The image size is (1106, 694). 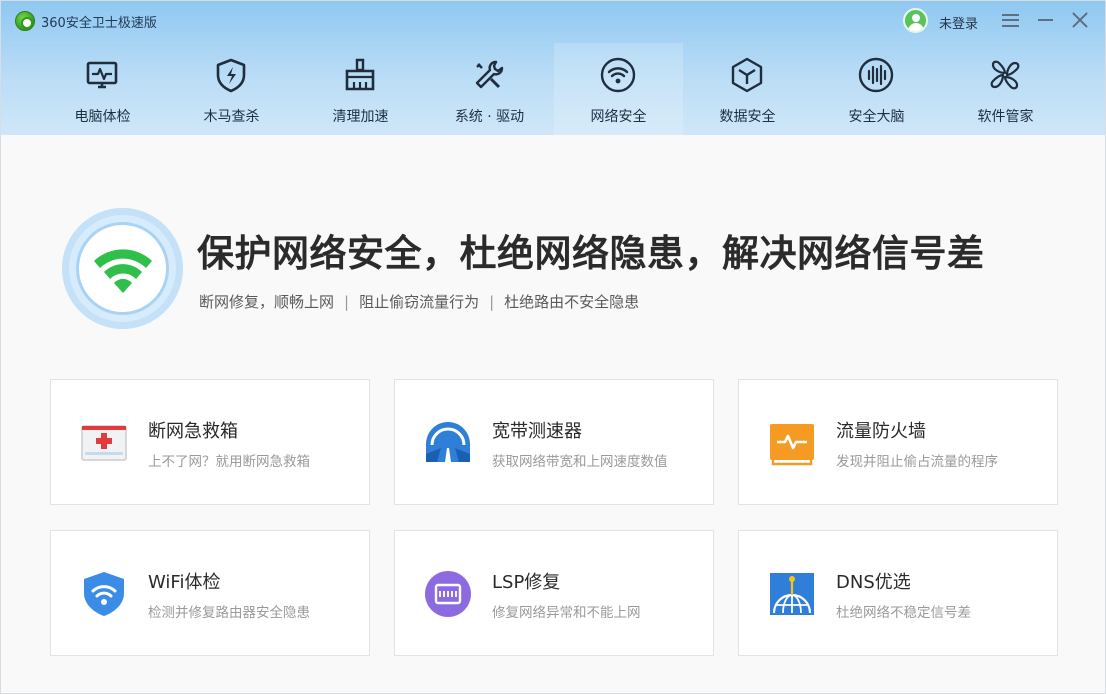 What do you see at coordinates (792, 594) in the screenshot?
I see `dns-globe-icon` at bounding box center [792, 594].